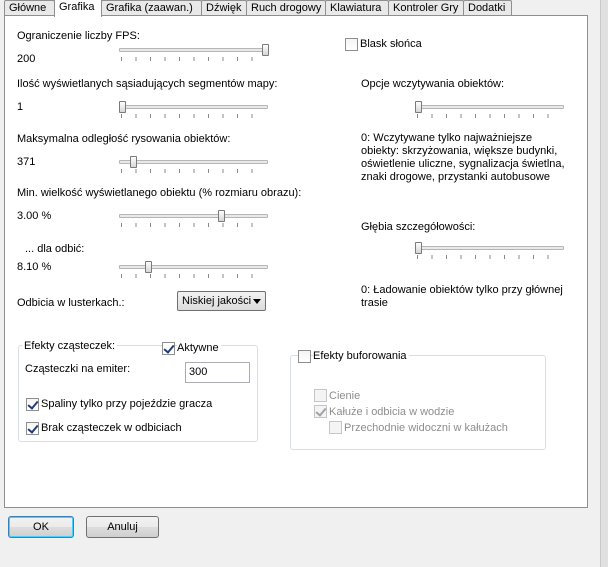 The height and width of the screenshot is (567, 608). Describe the element at coordinates (26, 59) in the screenshot. I see `fps-value: 200` at that location.